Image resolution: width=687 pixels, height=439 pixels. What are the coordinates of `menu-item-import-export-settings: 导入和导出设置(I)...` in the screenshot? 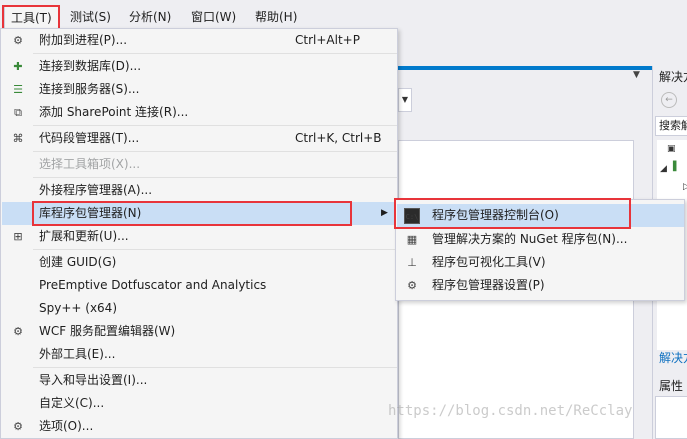 It's located at (199, 380).